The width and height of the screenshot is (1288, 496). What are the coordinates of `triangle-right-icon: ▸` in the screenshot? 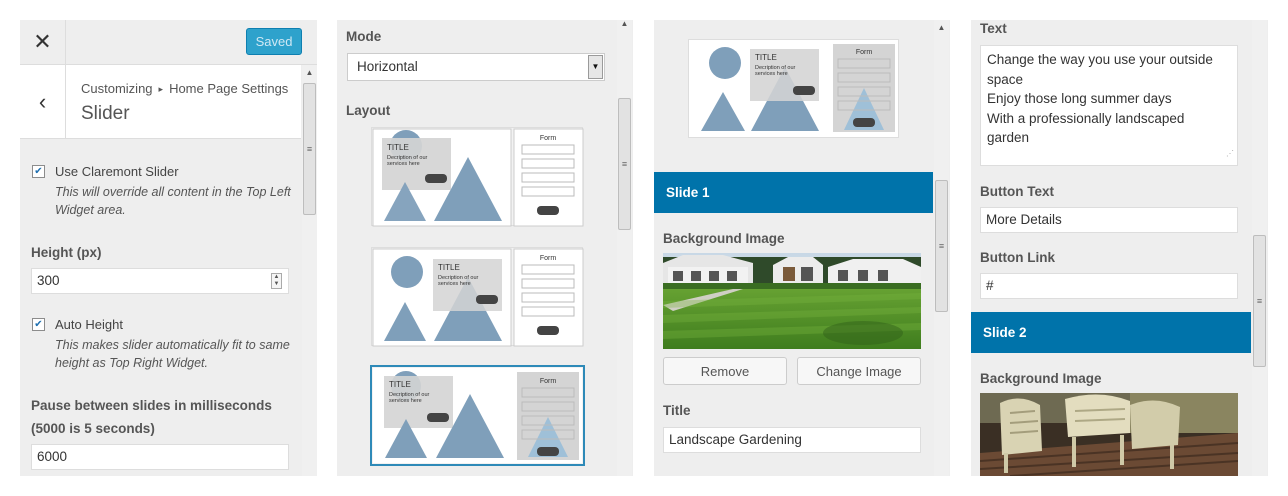 It's located at (161, 89).